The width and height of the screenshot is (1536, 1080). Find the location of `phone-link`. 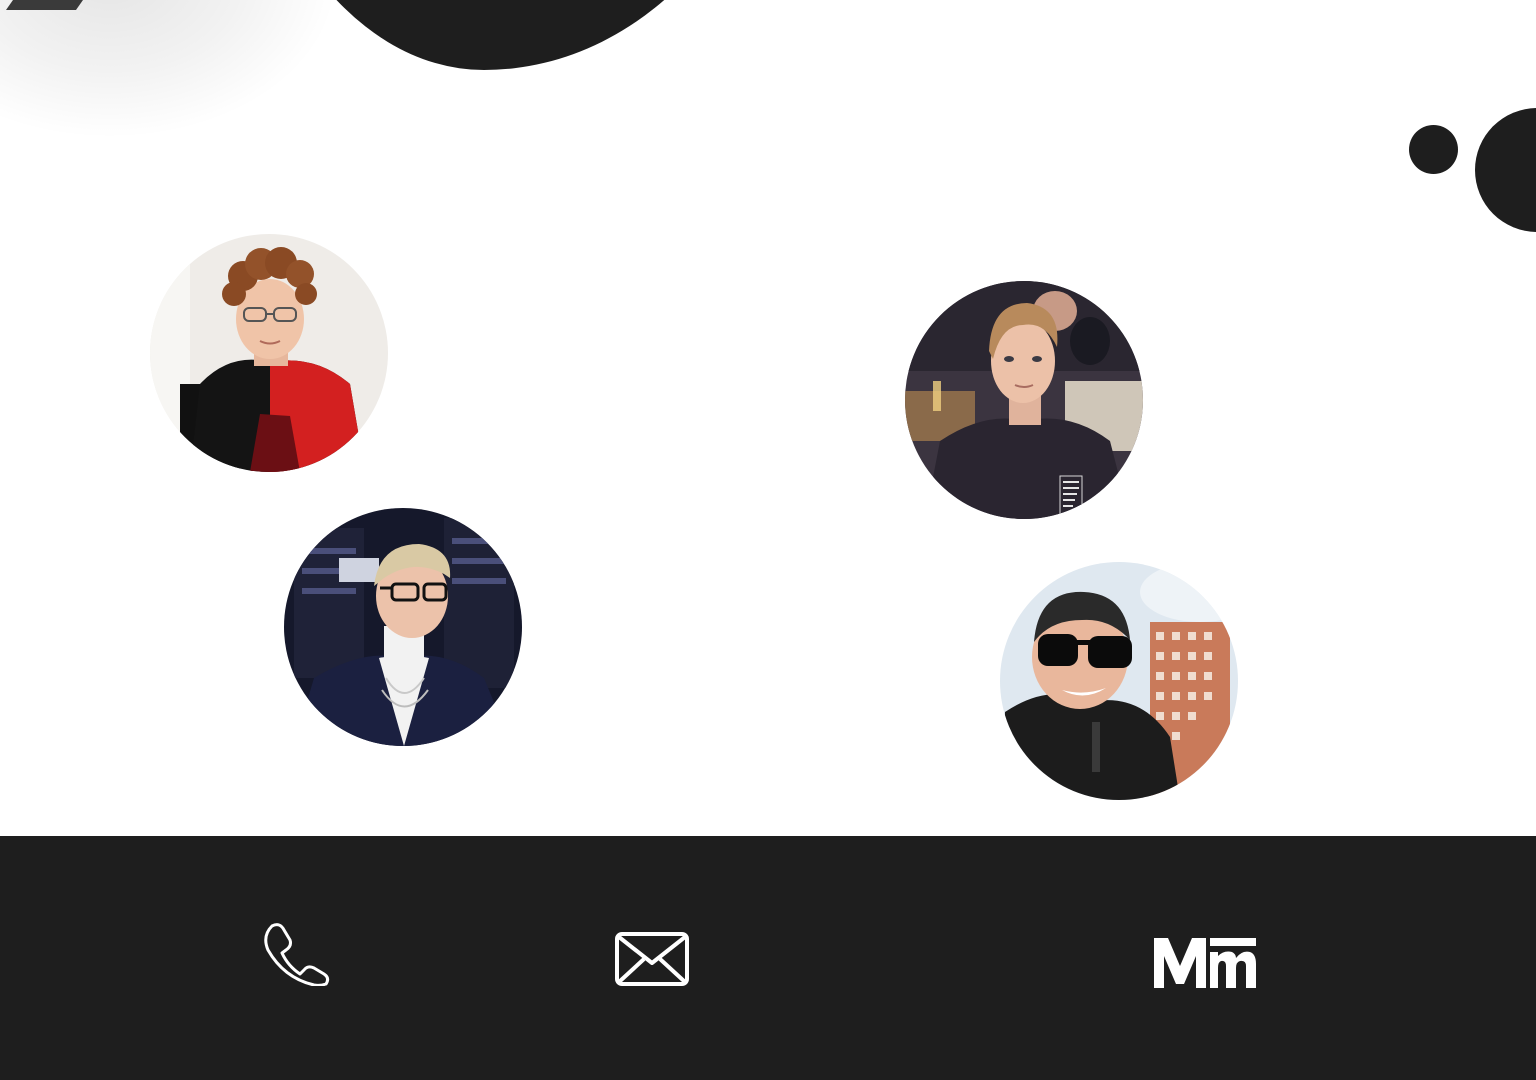

phone-link is located at coordinates (296, 954).